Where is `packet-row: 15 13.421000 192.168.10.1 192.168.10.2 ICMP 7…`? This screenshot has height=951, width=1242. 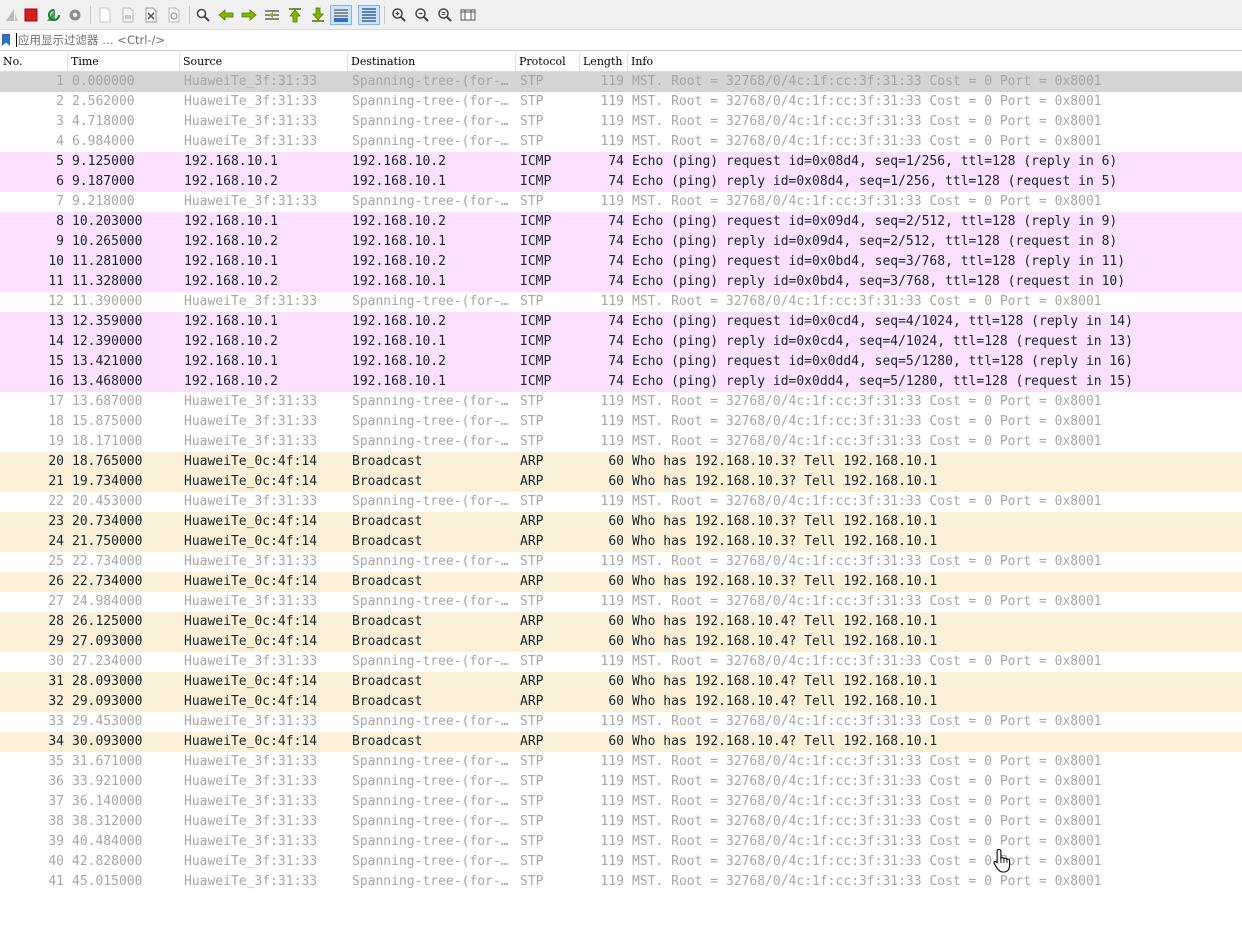
packet-row: 15 13.421000 192.168.10.1 192.168.10.2 ICMP 7… is located at coordinates (621, 362).